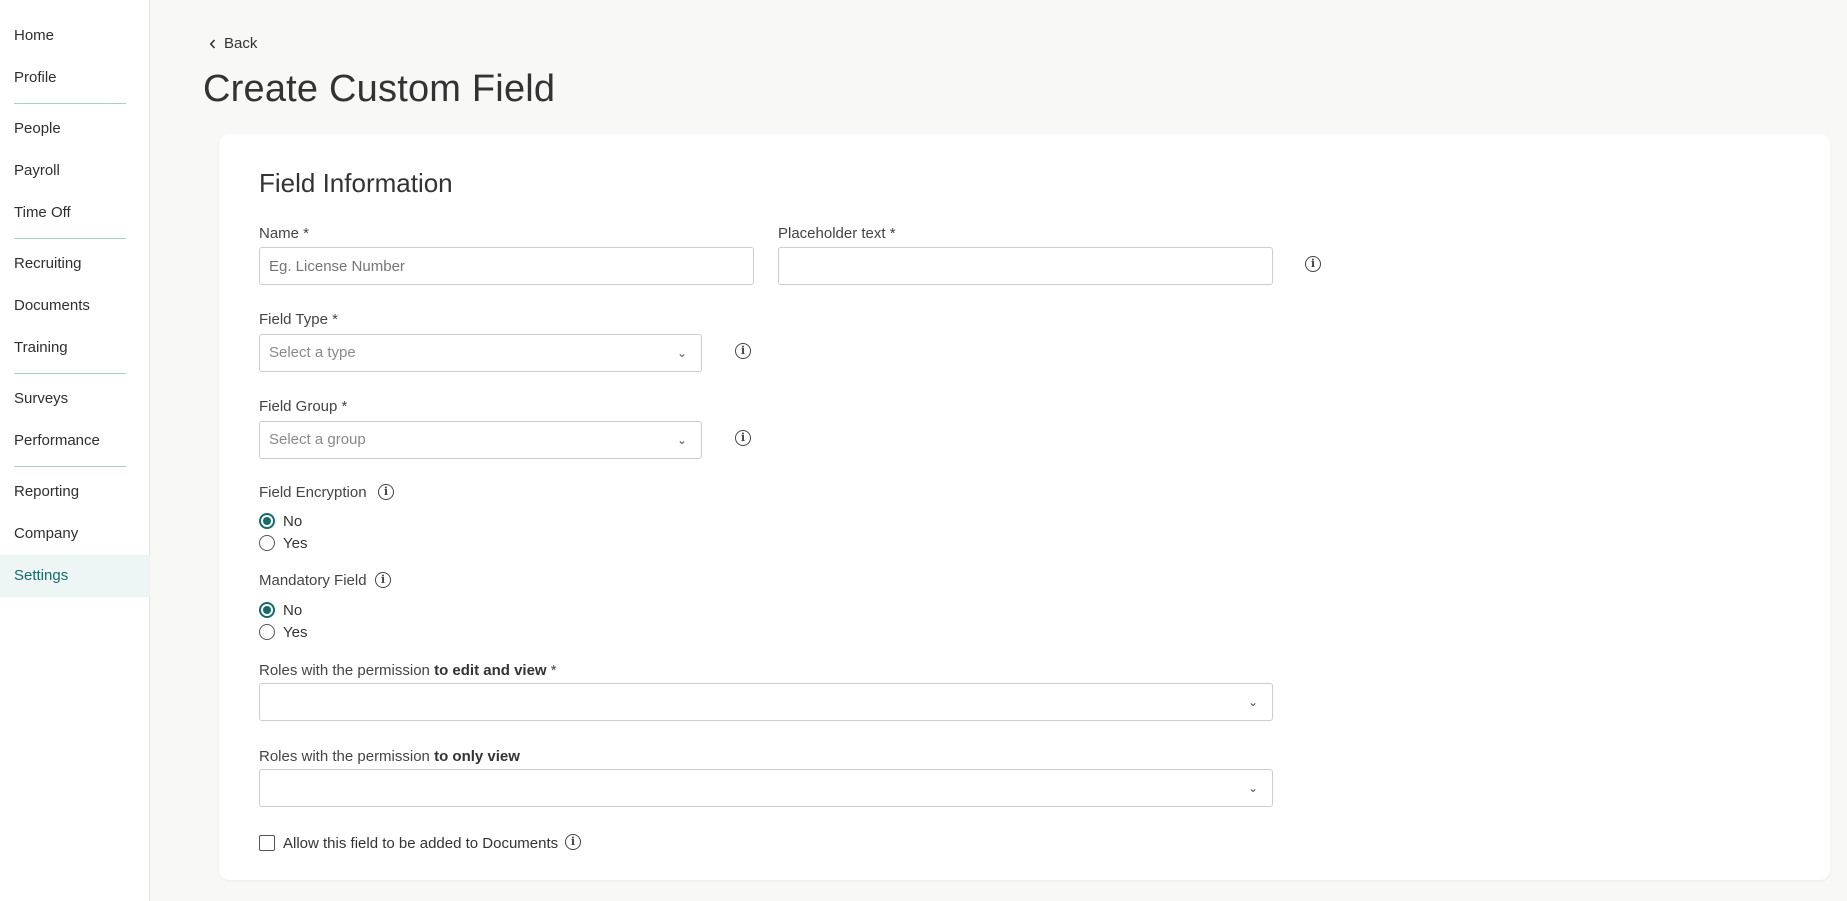 Image resolution: width=1847 pixels, height=901 pixels. Describe the element at coordinates (480, 440) in the screenshot. I see `field-group-select: Select a group ⌄` at that location.